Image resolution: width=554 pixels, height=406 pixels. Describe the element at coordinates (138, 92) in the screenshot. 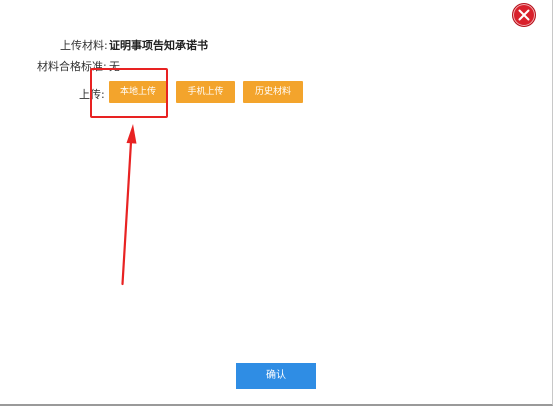

I see `local-upload-button: 本地上传` at that location.